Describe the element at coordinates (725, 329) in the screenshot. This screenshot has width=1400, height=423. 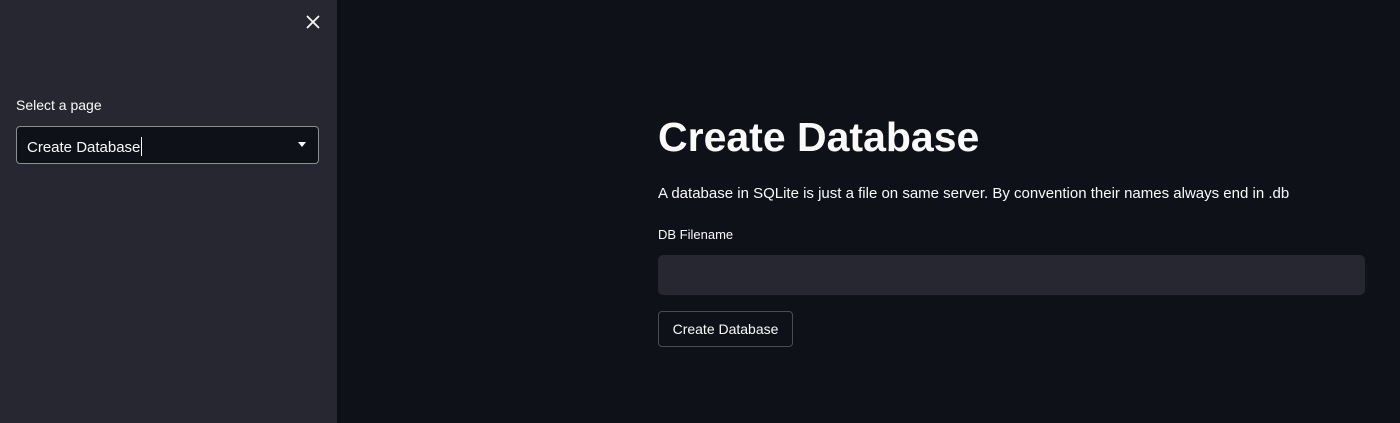
I see `create-database-button: Create Database` at that location.